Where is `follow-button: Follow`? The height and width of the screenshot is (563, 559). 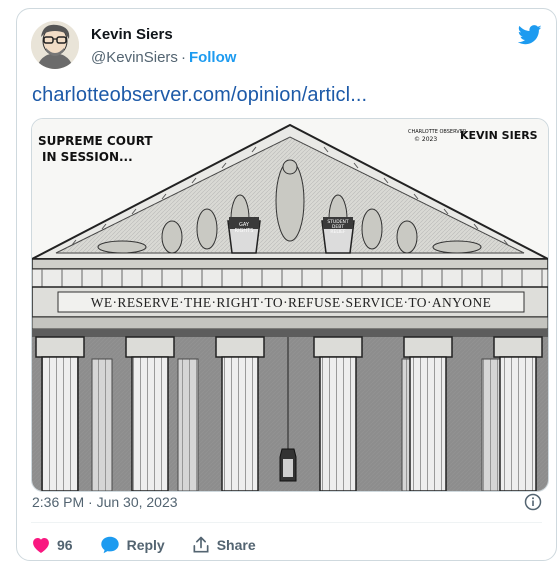 follow-button: Follow is located at coordinates (213, 57).